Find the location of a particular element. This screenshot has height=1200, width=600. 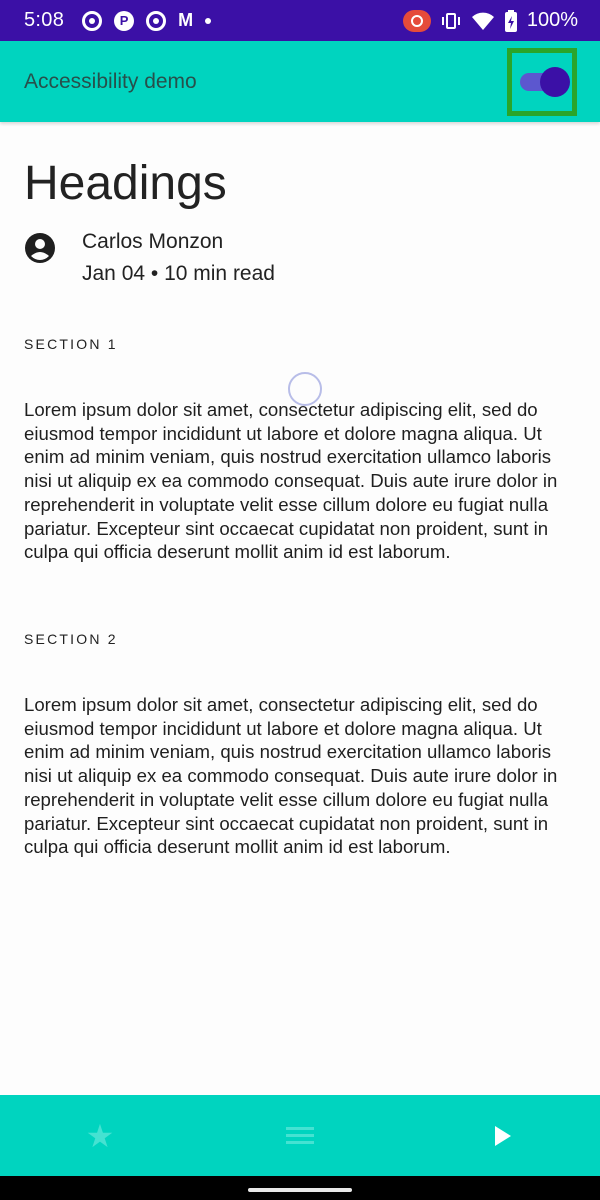

nav-list is located at coordinates (300, 1136).